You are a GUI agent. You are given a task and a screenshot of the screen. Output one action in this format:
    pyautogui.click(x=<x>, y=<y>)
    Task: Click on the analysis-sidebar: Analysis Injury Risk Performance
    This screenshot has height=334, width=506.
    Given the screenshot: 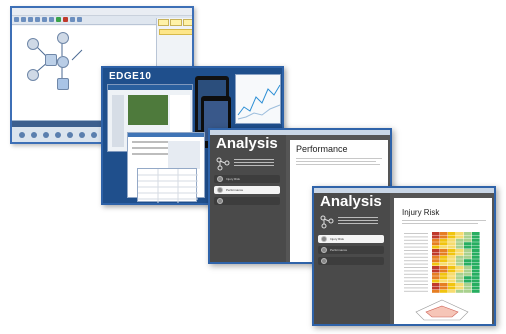 What is the action you would take?
    pyautogui.click(x=352, y=258)
    